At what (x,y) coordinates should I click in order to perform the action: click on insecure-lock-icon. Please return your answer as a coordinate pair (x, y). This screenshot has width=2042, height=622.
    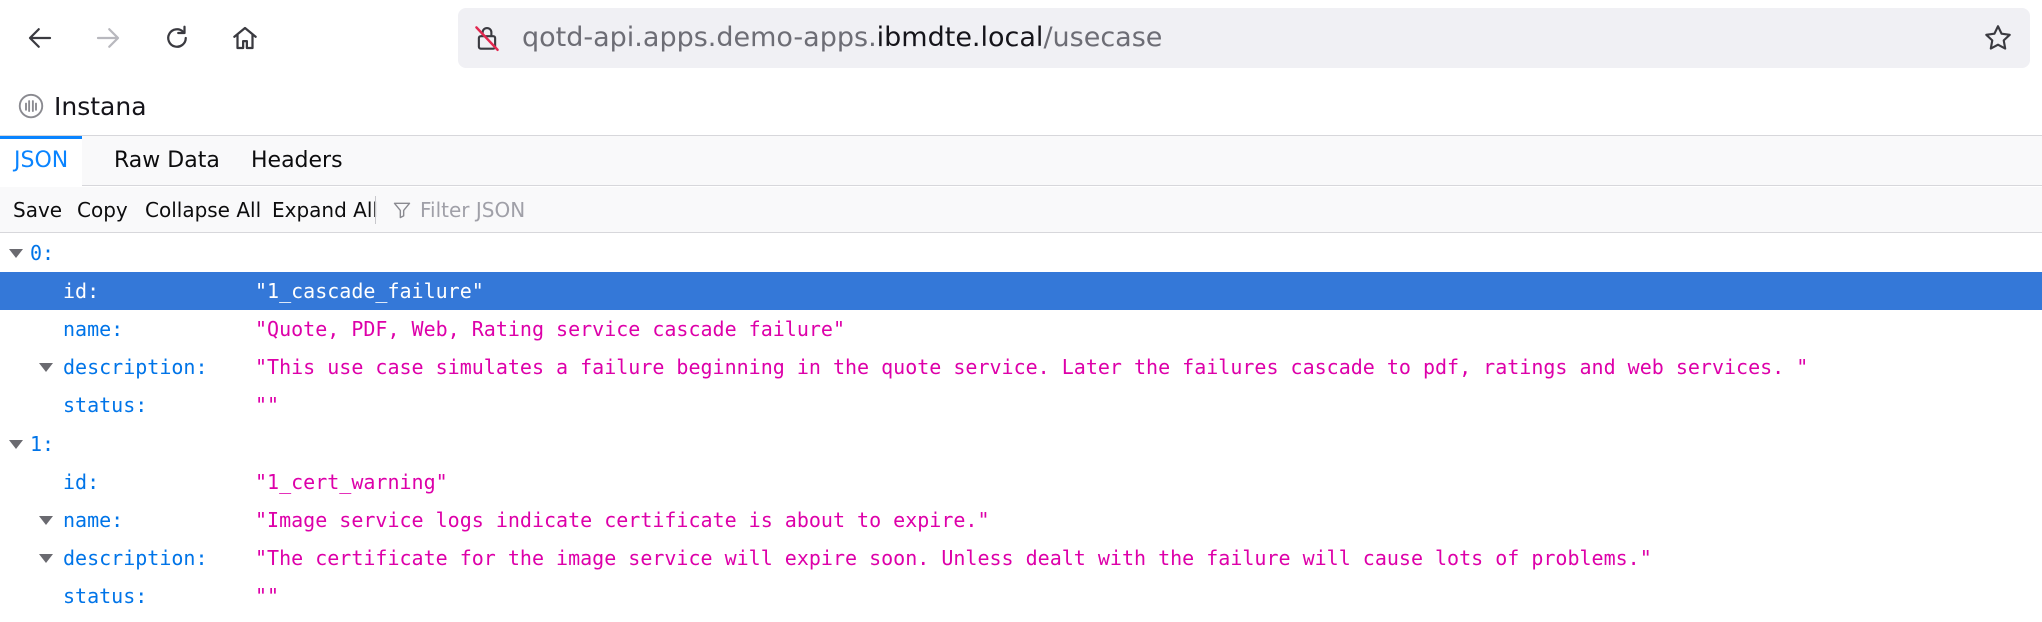
    Looking at the image, I should click on (487, 38).